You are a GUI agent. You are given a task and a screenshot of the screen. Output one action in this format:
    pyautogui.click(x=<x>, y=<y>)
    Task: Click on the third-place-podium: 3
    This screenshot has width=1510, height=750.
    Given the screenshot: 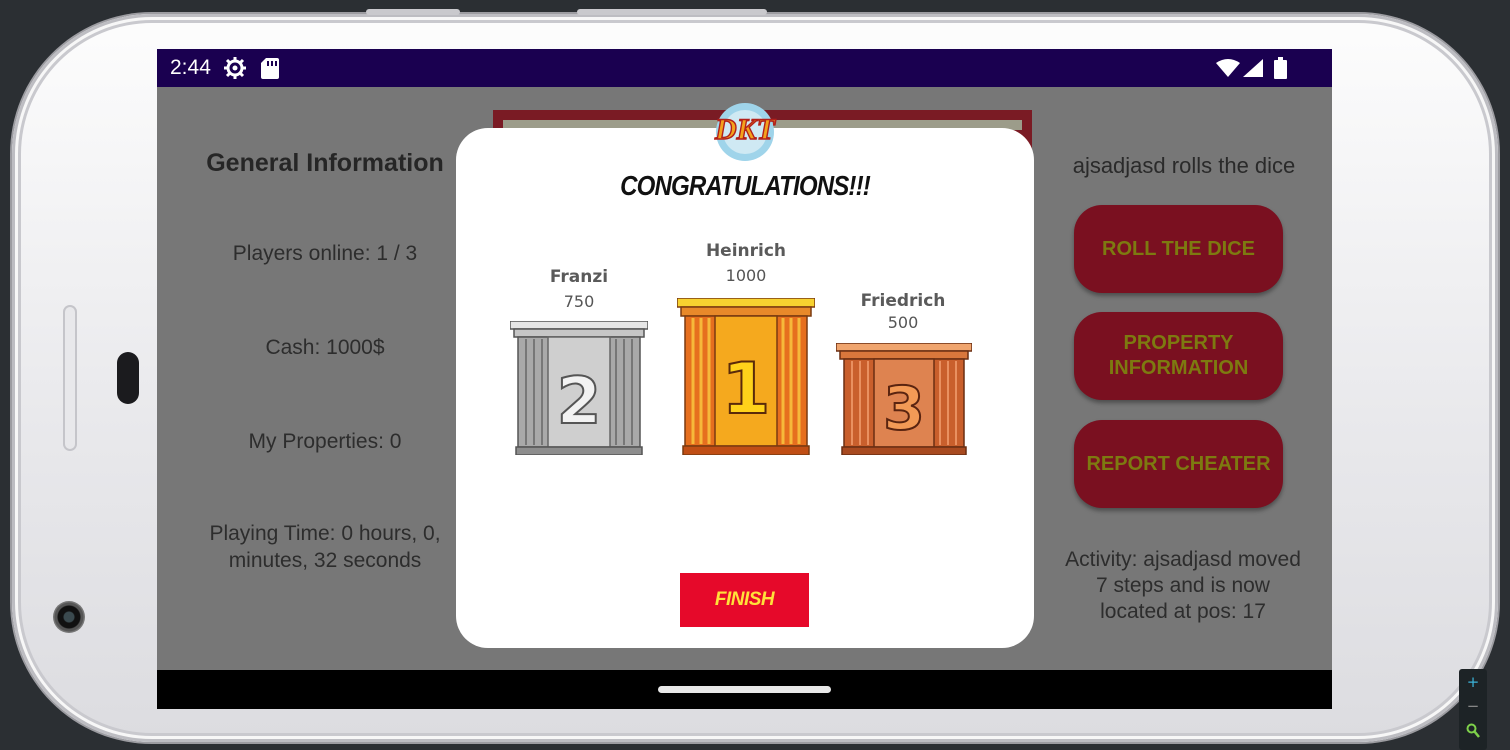 What is the action you would take?
    pyautogui.click(x=904, y=400)
    